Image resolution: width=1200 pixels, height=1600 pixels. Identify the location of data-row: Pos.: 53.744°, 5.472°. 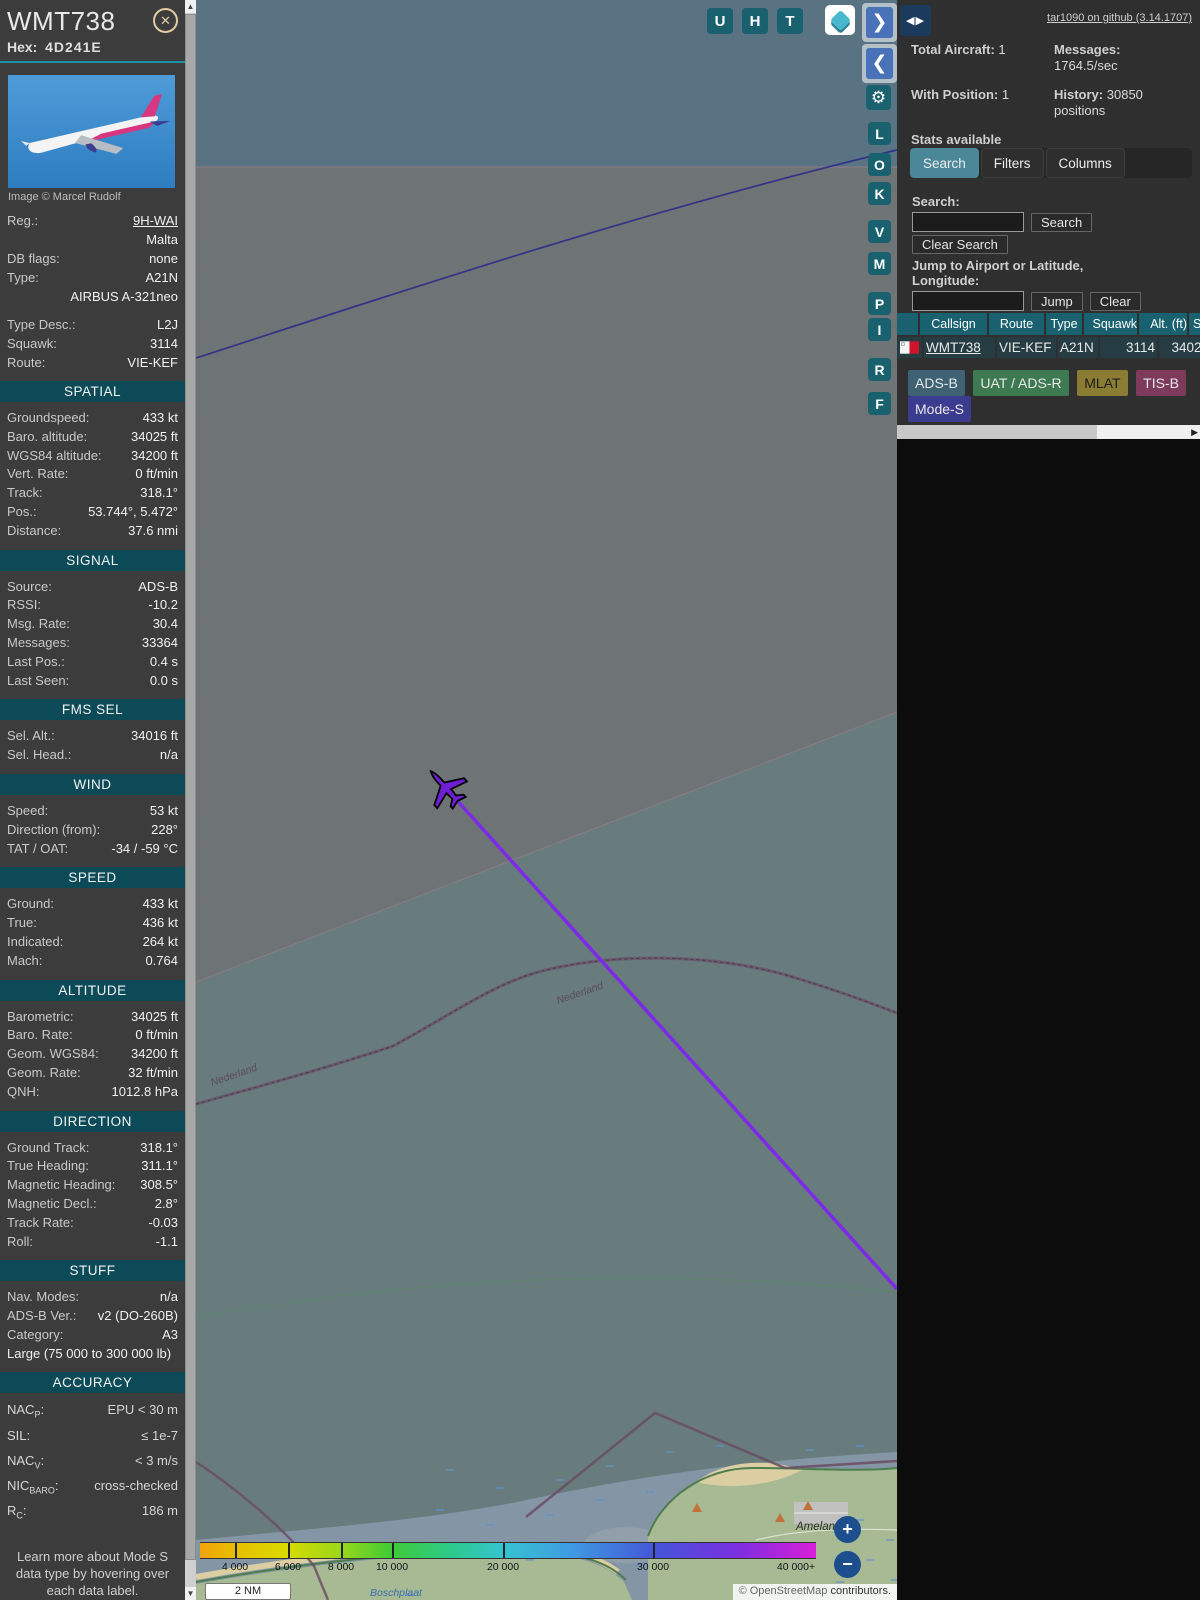
(92, 511).